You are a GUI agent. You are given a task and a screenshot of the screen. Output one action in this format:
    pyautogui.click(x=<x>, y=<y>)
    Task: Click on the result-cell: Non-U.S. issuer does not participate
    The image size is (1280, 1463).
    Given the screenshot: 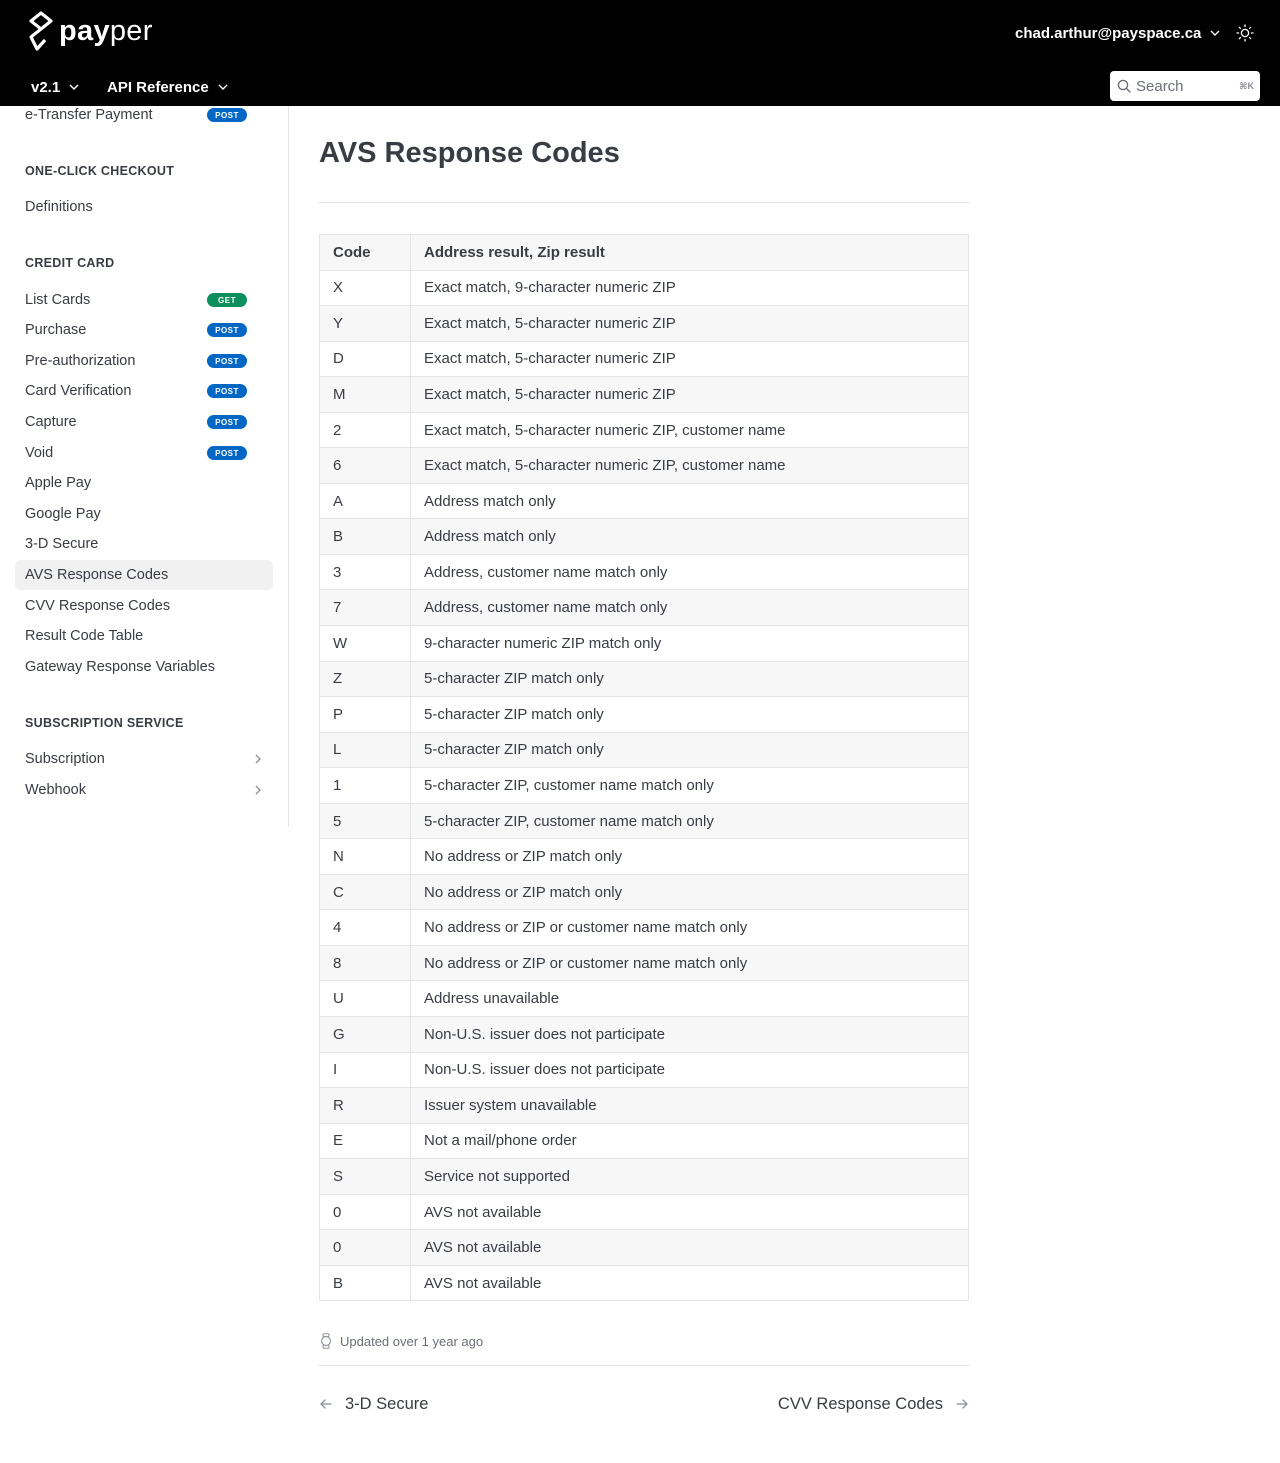 What is the action you would take?
    pyautogui.click(x=689, y=1070)
    